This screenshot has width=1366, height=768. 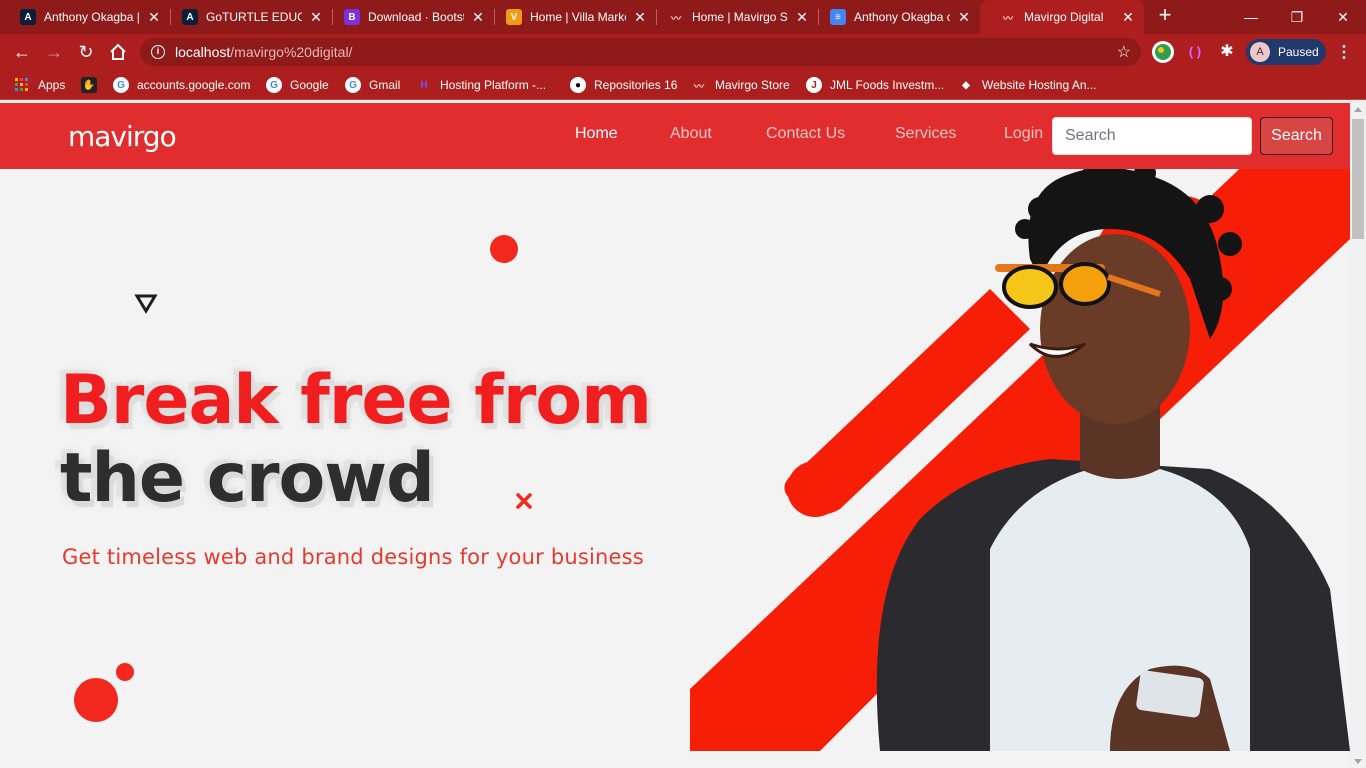 I want to click on villa-icon: V, so click(x=514, y=17).